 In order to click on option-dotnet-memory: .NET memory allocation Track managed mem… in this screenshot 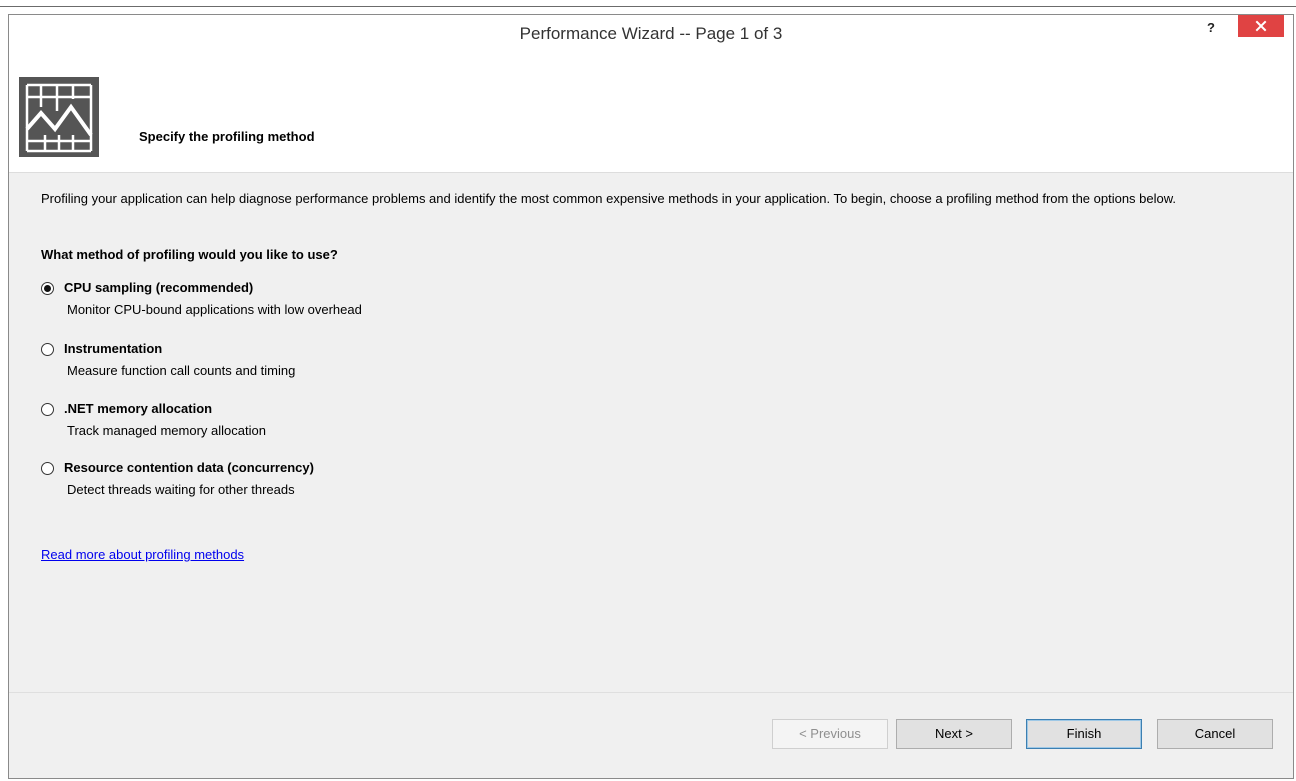, I will do `click(153, 420)`.